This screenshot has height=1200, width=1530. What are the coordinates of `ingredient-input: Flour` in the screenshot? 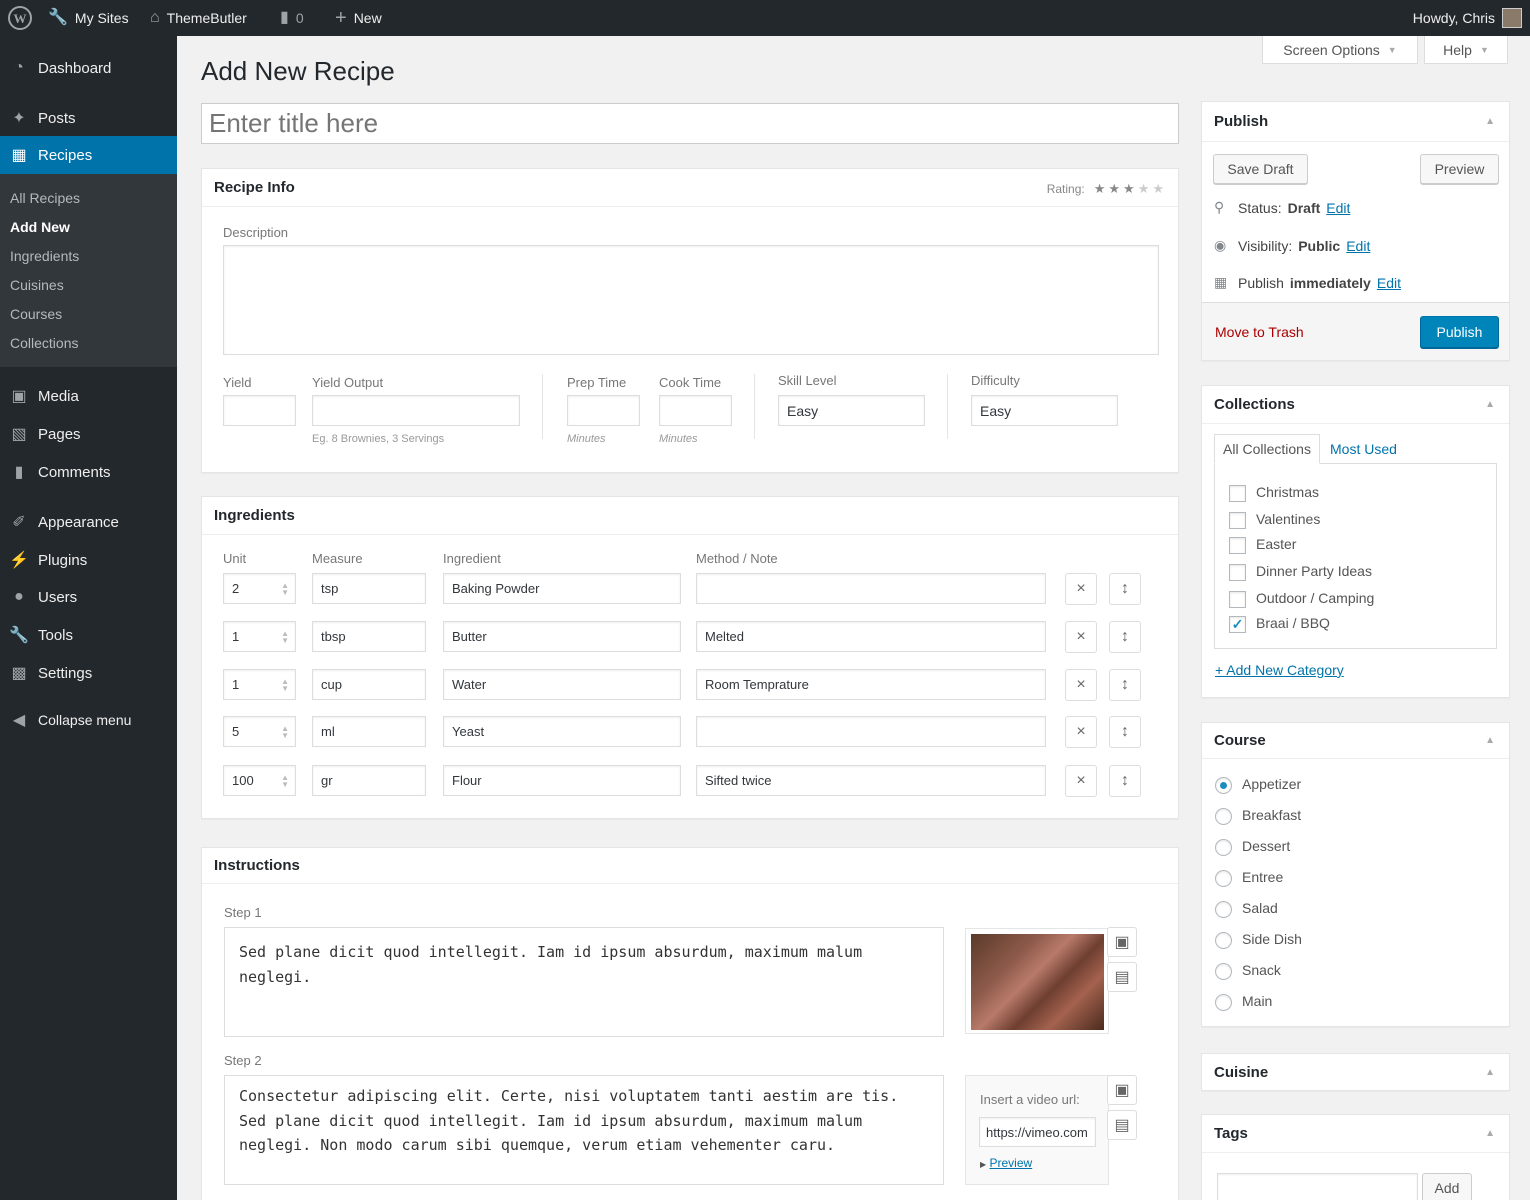 It's located at (562, 780).